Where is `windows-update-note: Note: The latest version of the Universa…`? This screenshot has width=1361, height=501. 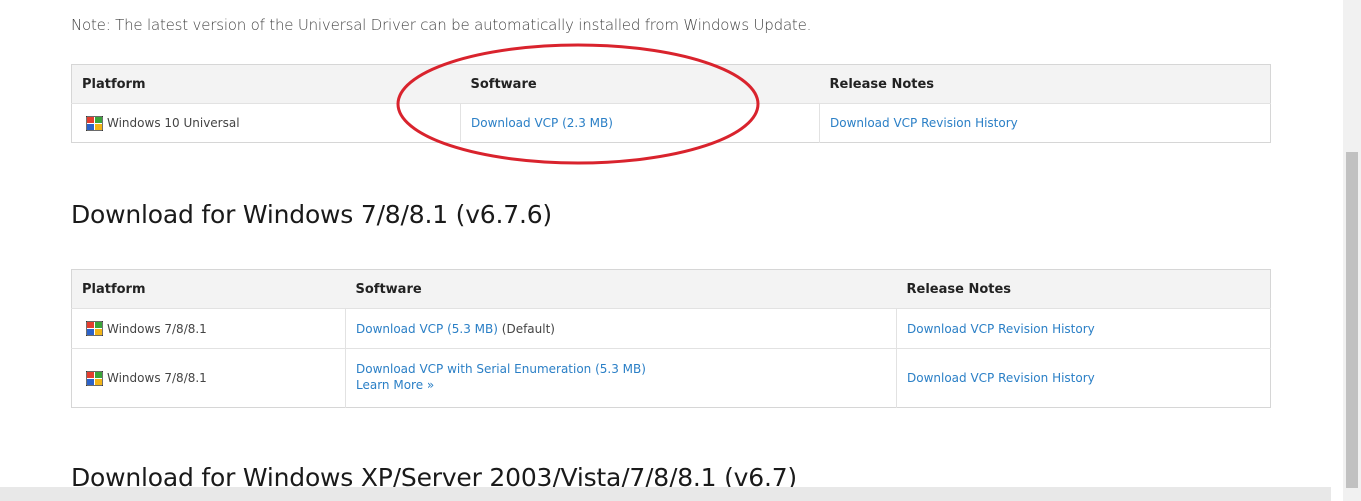 windows-update-note: Note: The latest version of the Universa… is located at coordinates (441, 25).